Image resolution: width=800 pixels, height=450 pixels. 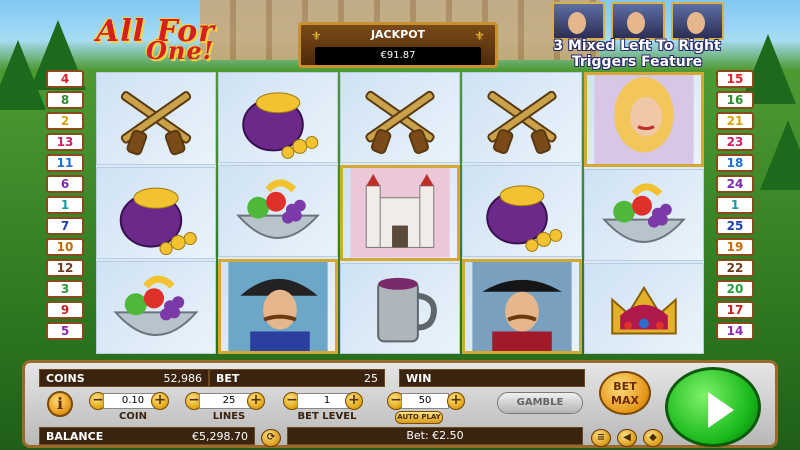 What do you see at coordinates (456, 401) in the screenshot?
I see `autoplay-plus-button: +` at bounding box center [456, 401].